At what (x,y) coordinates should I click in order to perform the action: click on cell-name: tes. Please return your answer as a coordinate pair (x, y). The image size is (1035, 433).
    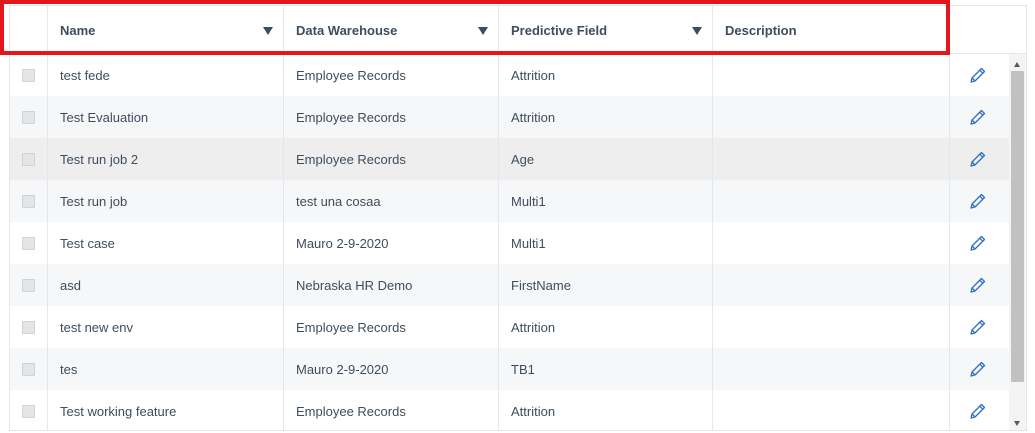
    Looking at the image, I should click on (166, 369).